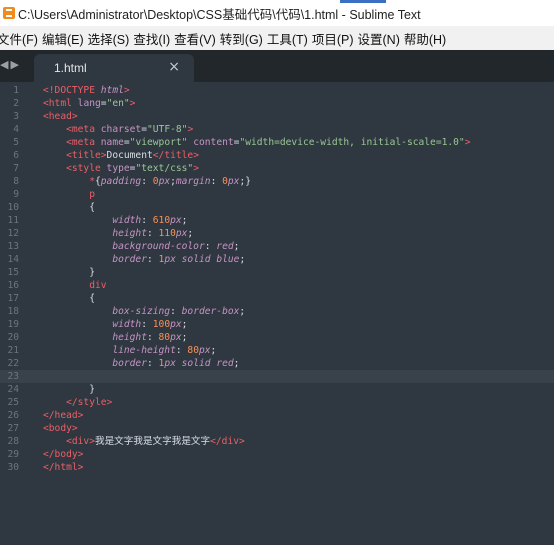 This screenshot has height=545, width=554. Describe the element at coordinates (245, 38) in the screenshot. I see `menu-goto: 转到(G)` at that location.